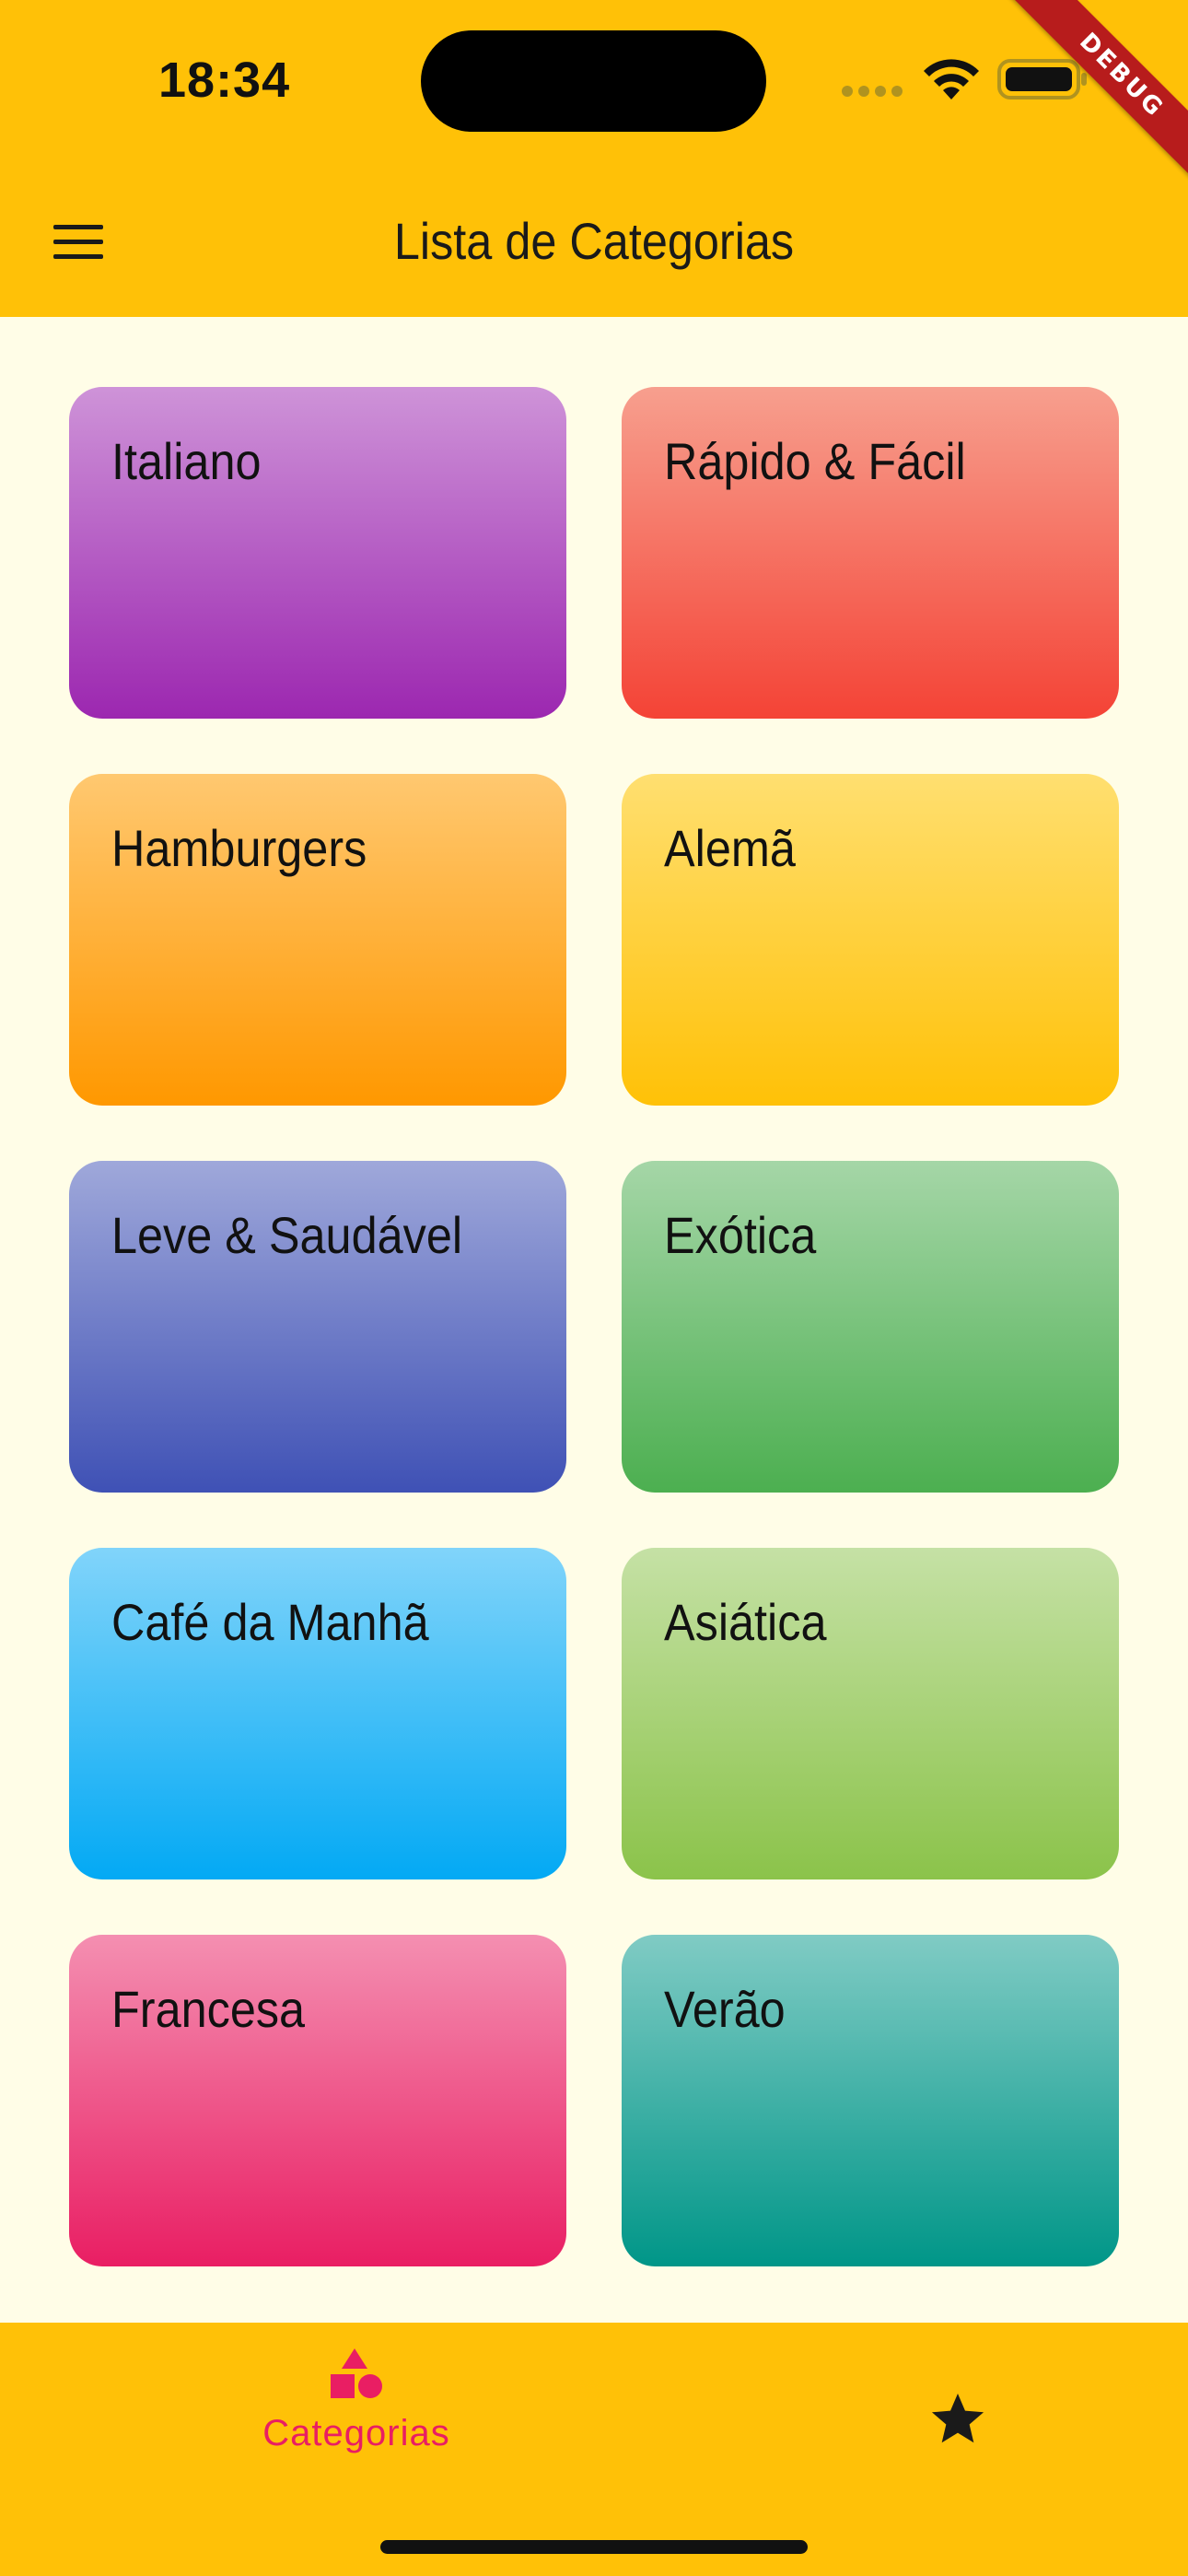 The width and height of the screenshot is (1188, 2576). Describe the element at coordinates (208, 2009) in the screenshot. I see `category-label: Francesa` at that location.